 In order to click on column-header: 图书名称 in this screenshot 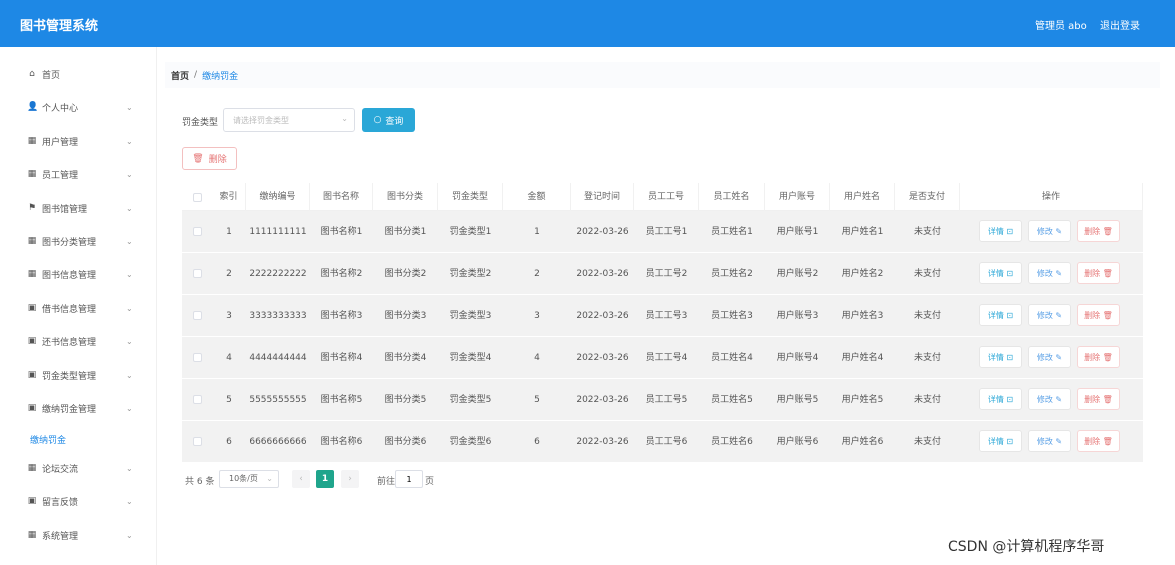, I will do `click(341, 197)`.